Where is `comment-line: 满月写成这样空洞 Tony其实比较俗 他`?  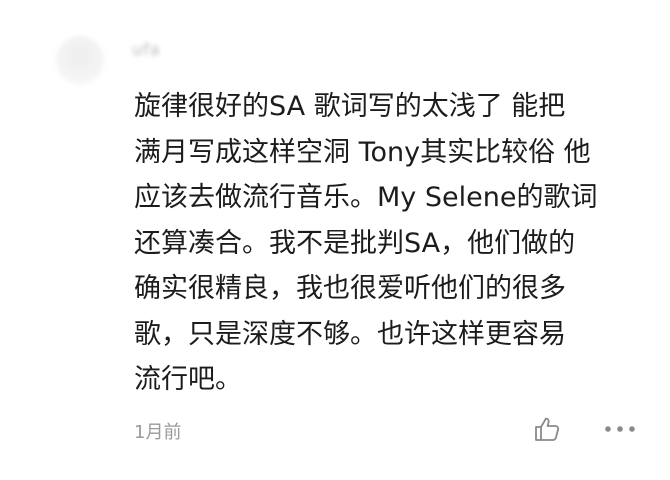 comment-line: 满月写成这样空洞 Tony其实比较俗 他 is located at coordinates (362, 152).